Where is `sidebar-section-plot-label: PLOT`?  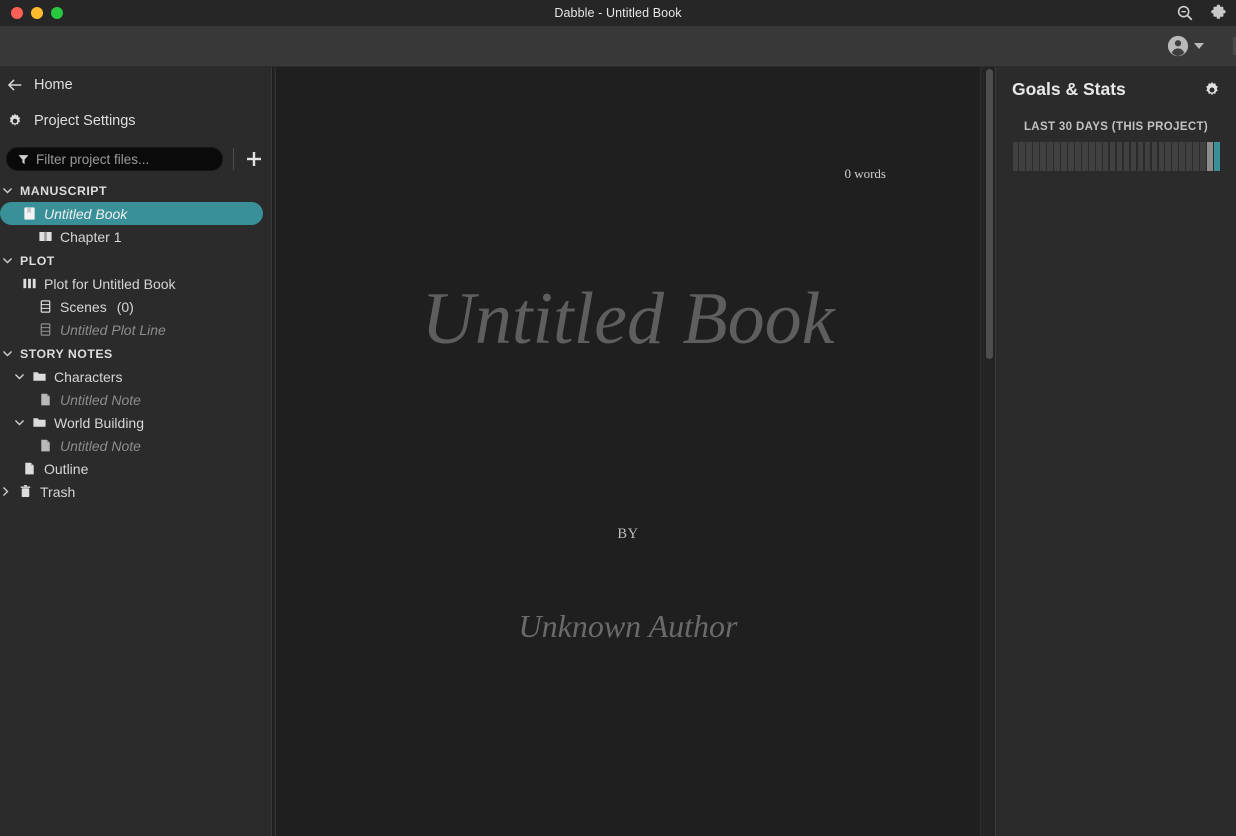 sidebar-section-plot-label: PLOT is located at coordinates (37, 260).